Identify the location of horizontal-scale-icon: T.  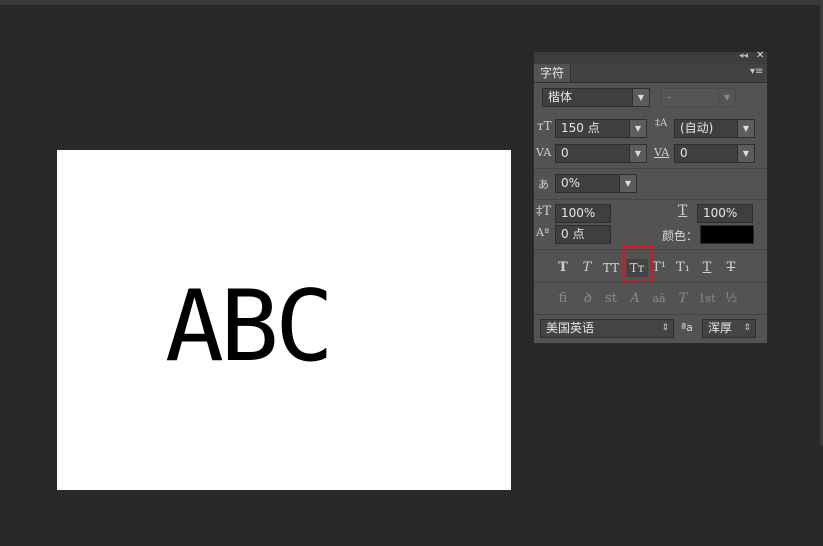
(683, 211).